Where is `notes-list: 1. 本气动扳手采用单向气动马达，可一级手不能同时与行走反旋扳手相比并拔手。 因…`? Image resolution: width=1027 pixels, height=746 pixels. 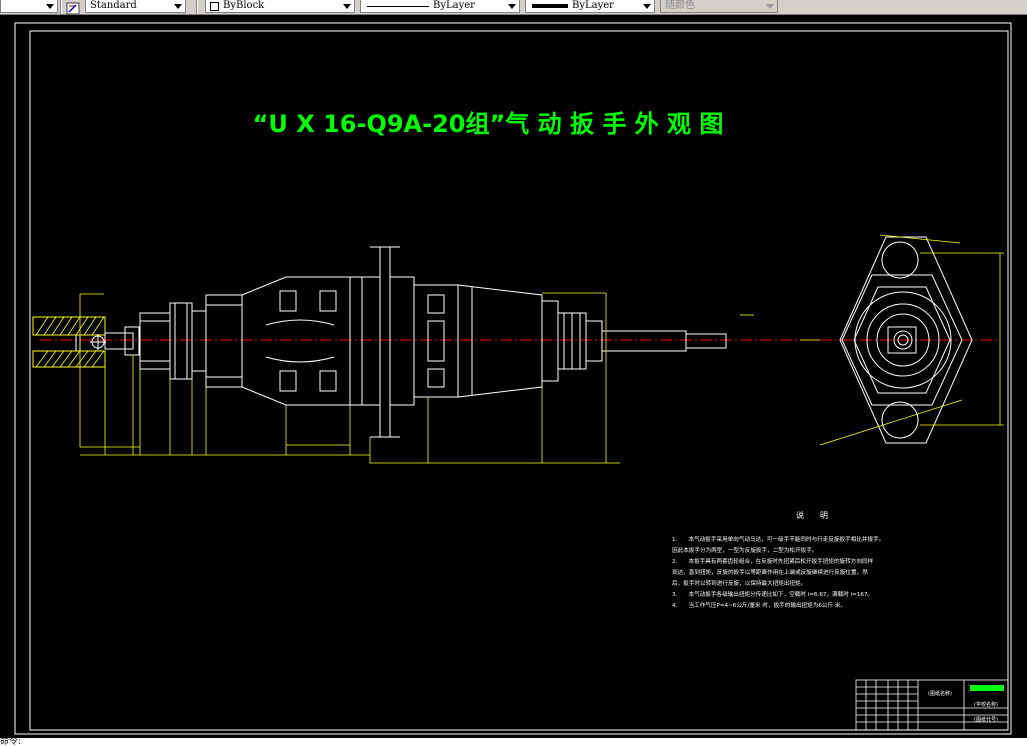
notes-list: 1. 本气动扳手采用单向气动马达，可一级手不能同时与行走反旋扳手相比并拔手。 因… is located at coordinates (778, 572).